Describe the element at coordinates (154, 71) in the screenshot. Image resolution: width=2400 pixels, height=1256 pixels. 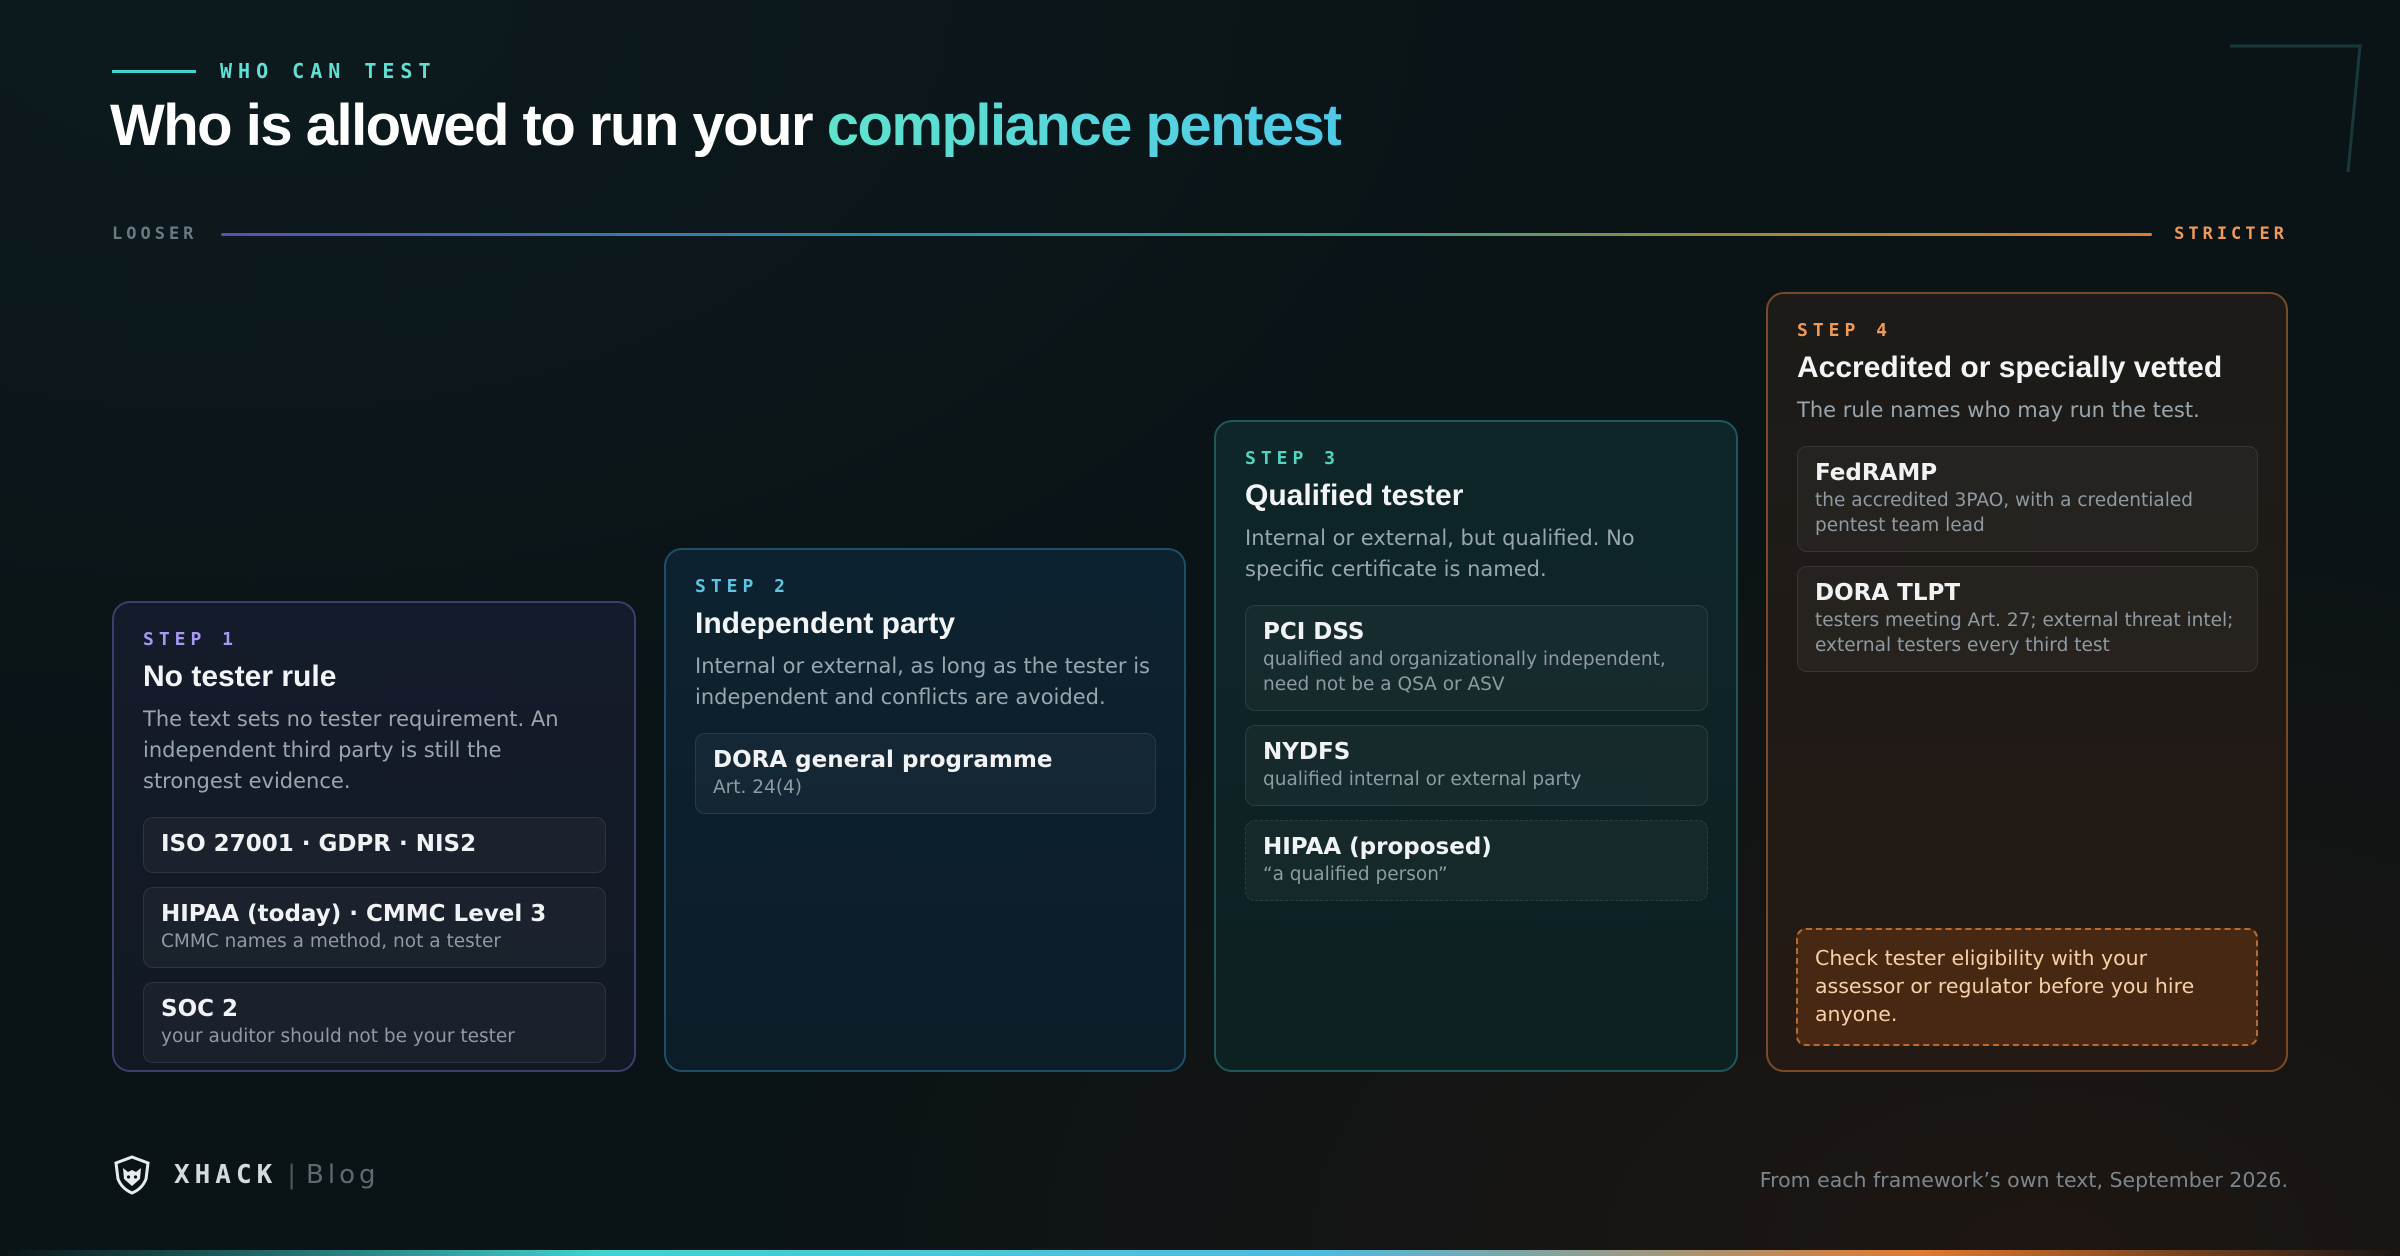
I see `eyebrow-line` at that location.